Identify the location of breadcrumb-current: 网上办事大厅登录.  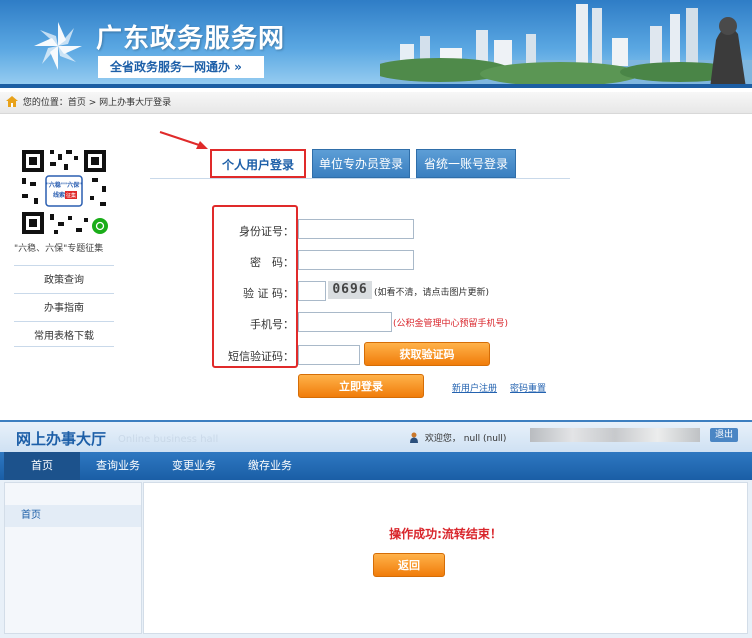
(135, 103).